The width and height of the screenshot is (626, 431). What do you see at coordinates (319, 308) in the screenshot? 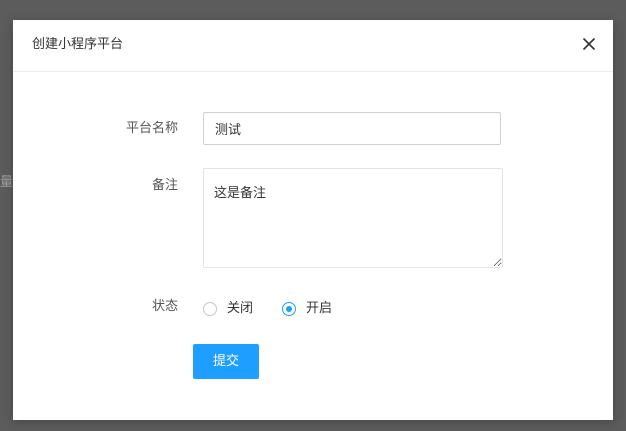
I see `status-option-label: 开启` at bounding box center [319, 308].